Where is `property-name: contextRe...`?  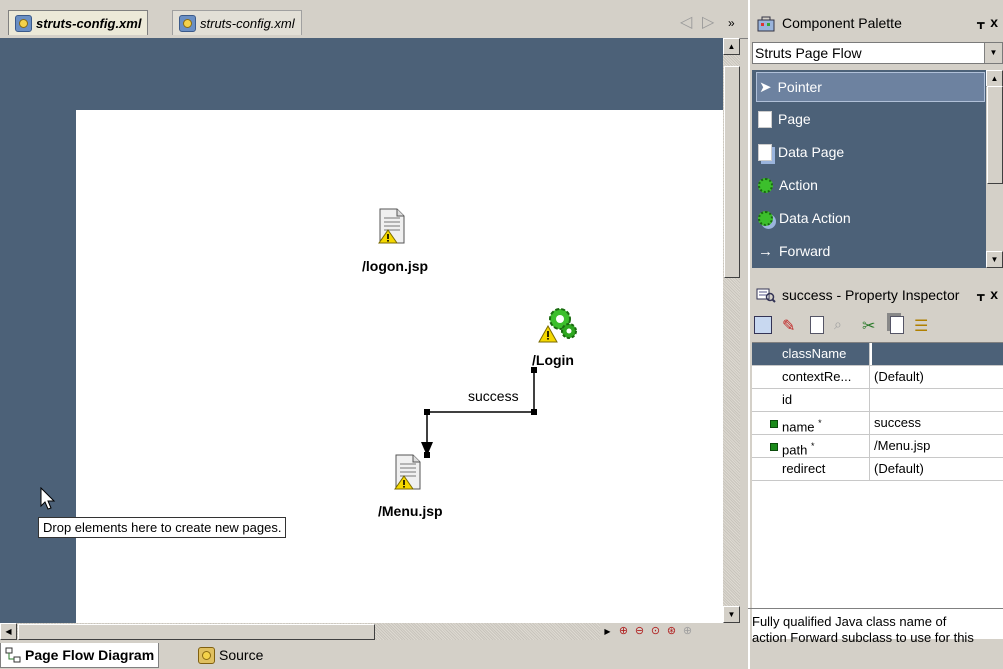
property-name: contextRe... is located at coordinates (811, 377).